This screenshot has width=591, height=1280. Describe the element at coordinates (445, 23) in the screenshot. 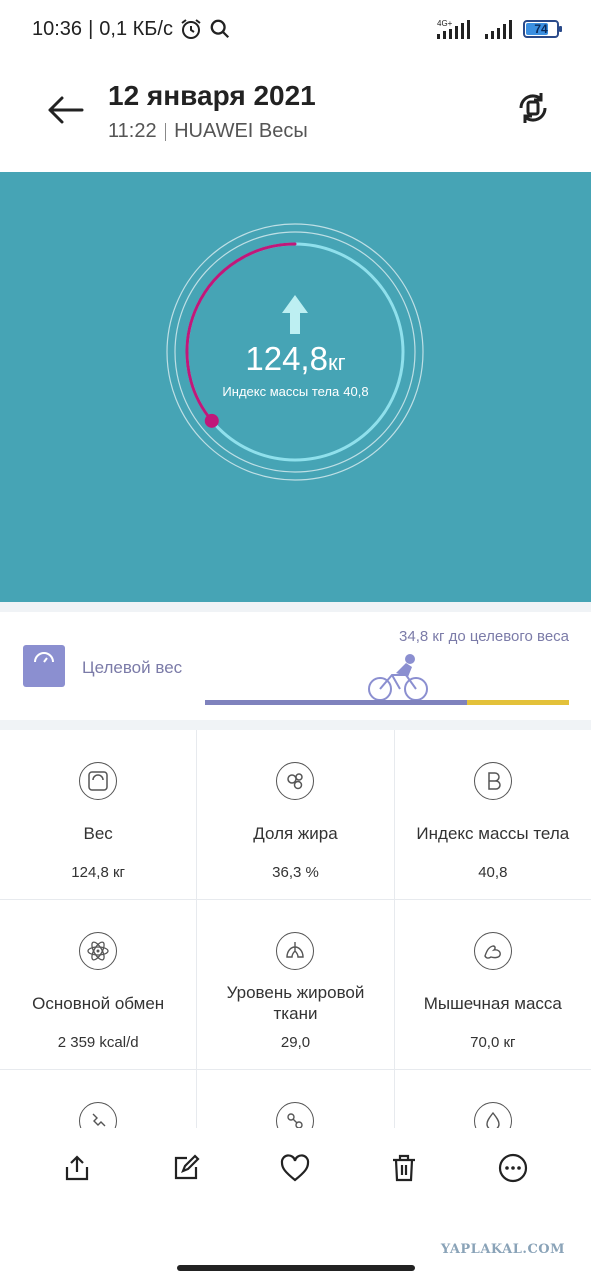

I see `network-type: 4G+` at that location.